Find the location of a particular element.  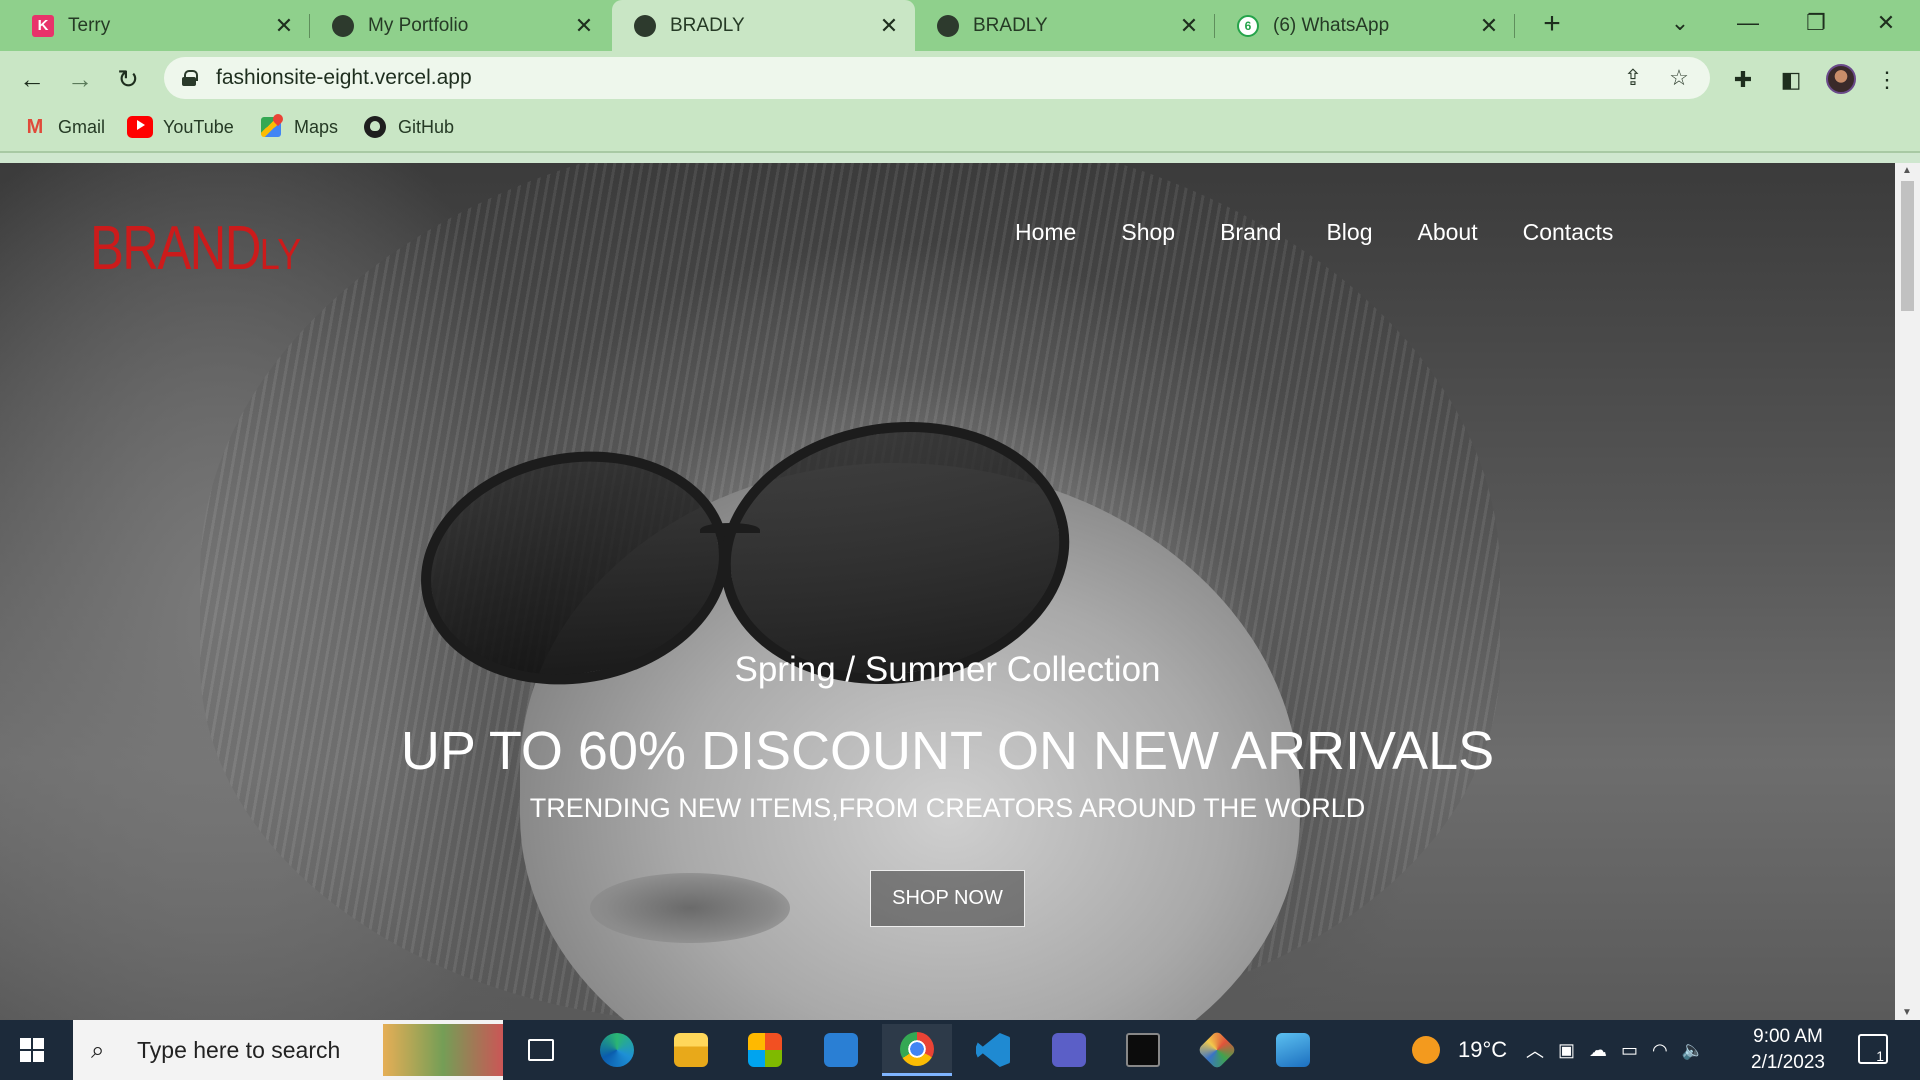

teams-icon is located at coordinates (1069, 1050).